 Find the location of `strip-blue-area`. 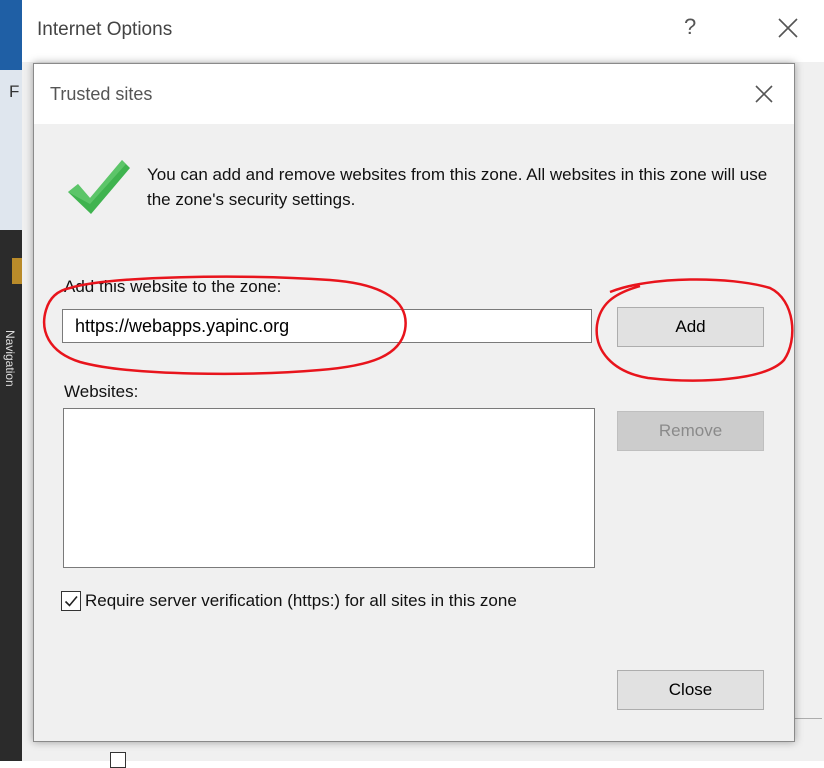

strip-blue-area is located at coordinates (11, 35).